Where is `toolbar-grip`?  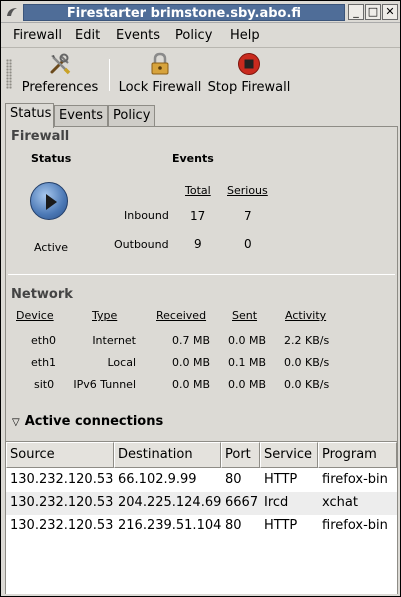 toolbar-grip is located at coordinates (9, 74).